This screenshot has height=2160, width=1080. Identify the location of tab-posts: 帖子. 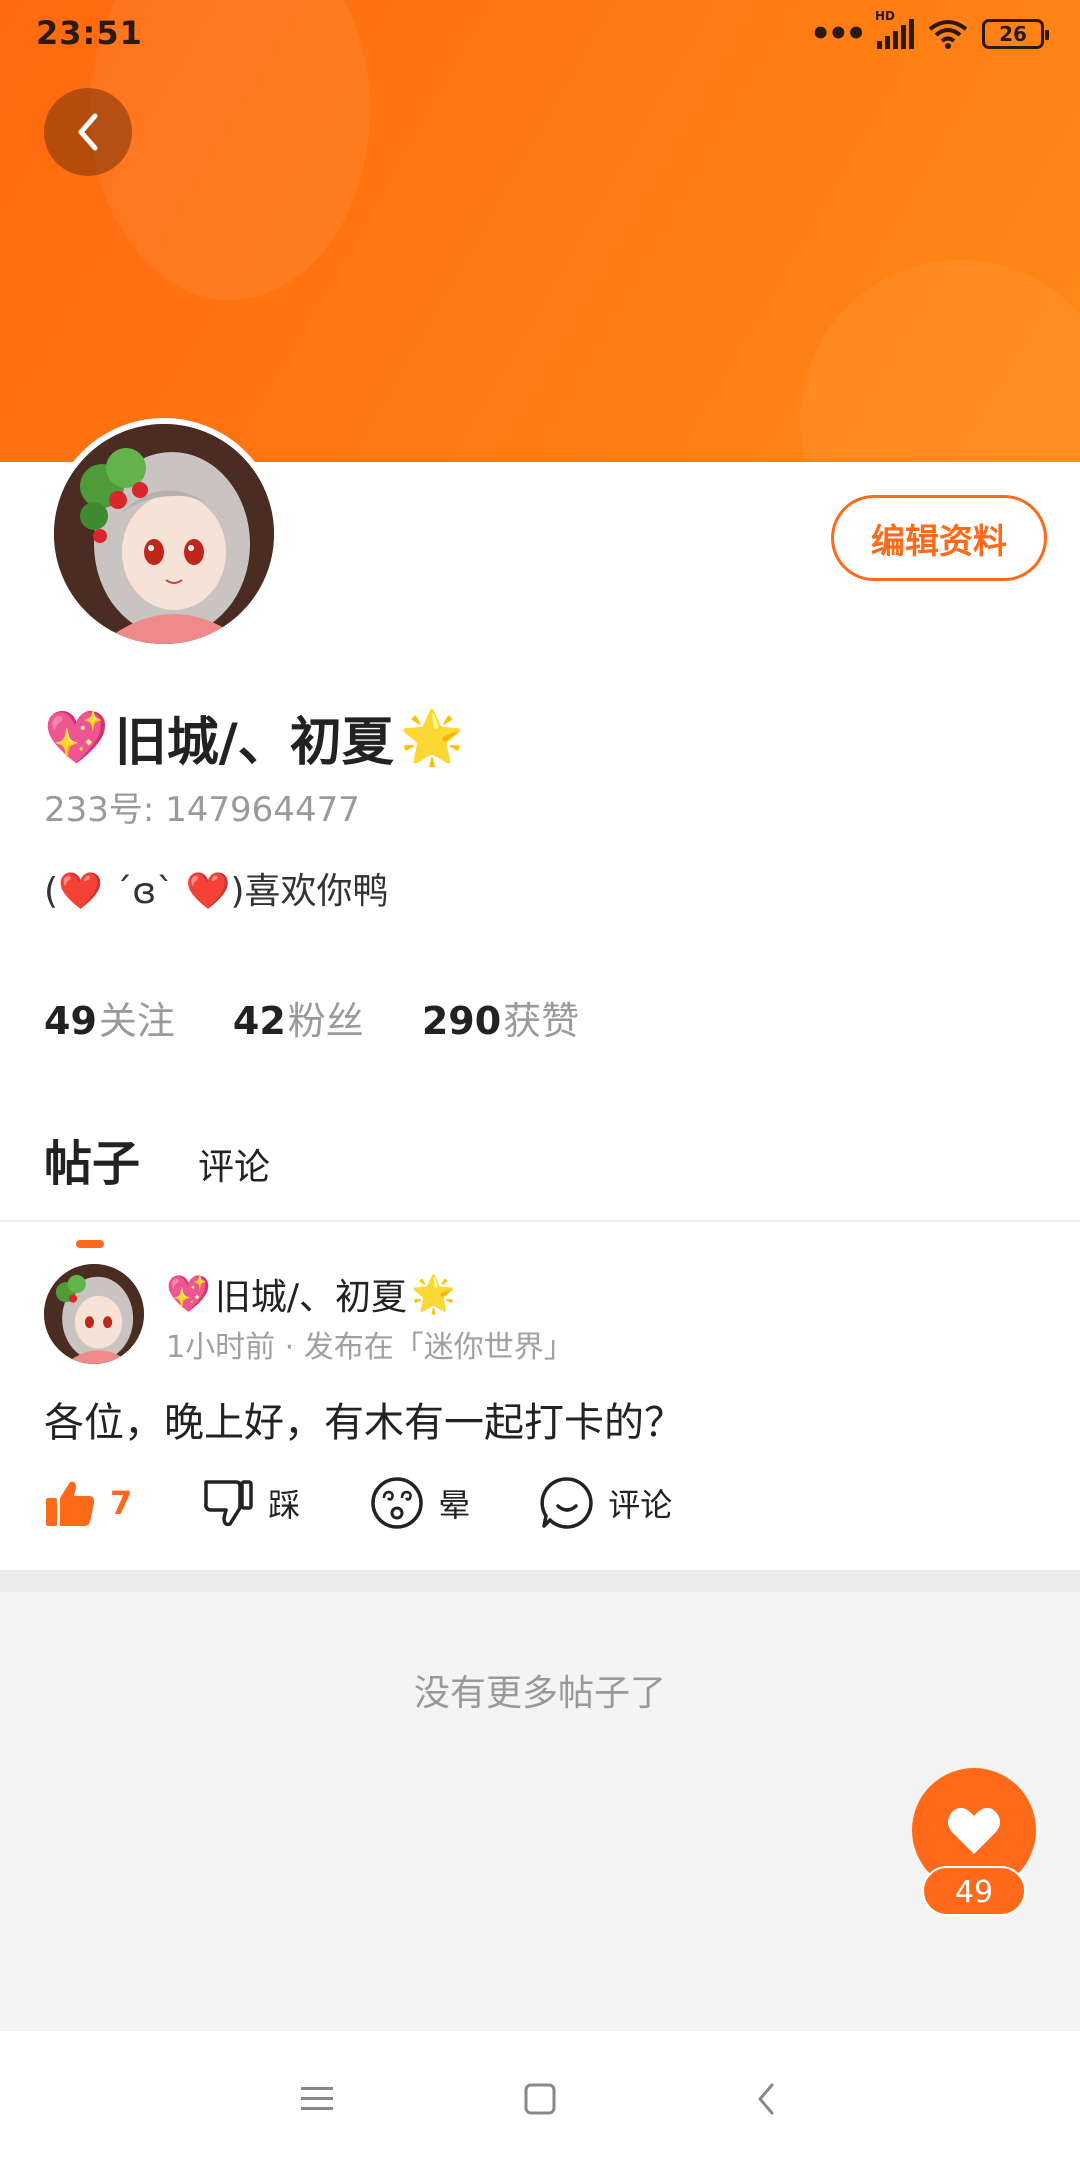
(92, 1186).